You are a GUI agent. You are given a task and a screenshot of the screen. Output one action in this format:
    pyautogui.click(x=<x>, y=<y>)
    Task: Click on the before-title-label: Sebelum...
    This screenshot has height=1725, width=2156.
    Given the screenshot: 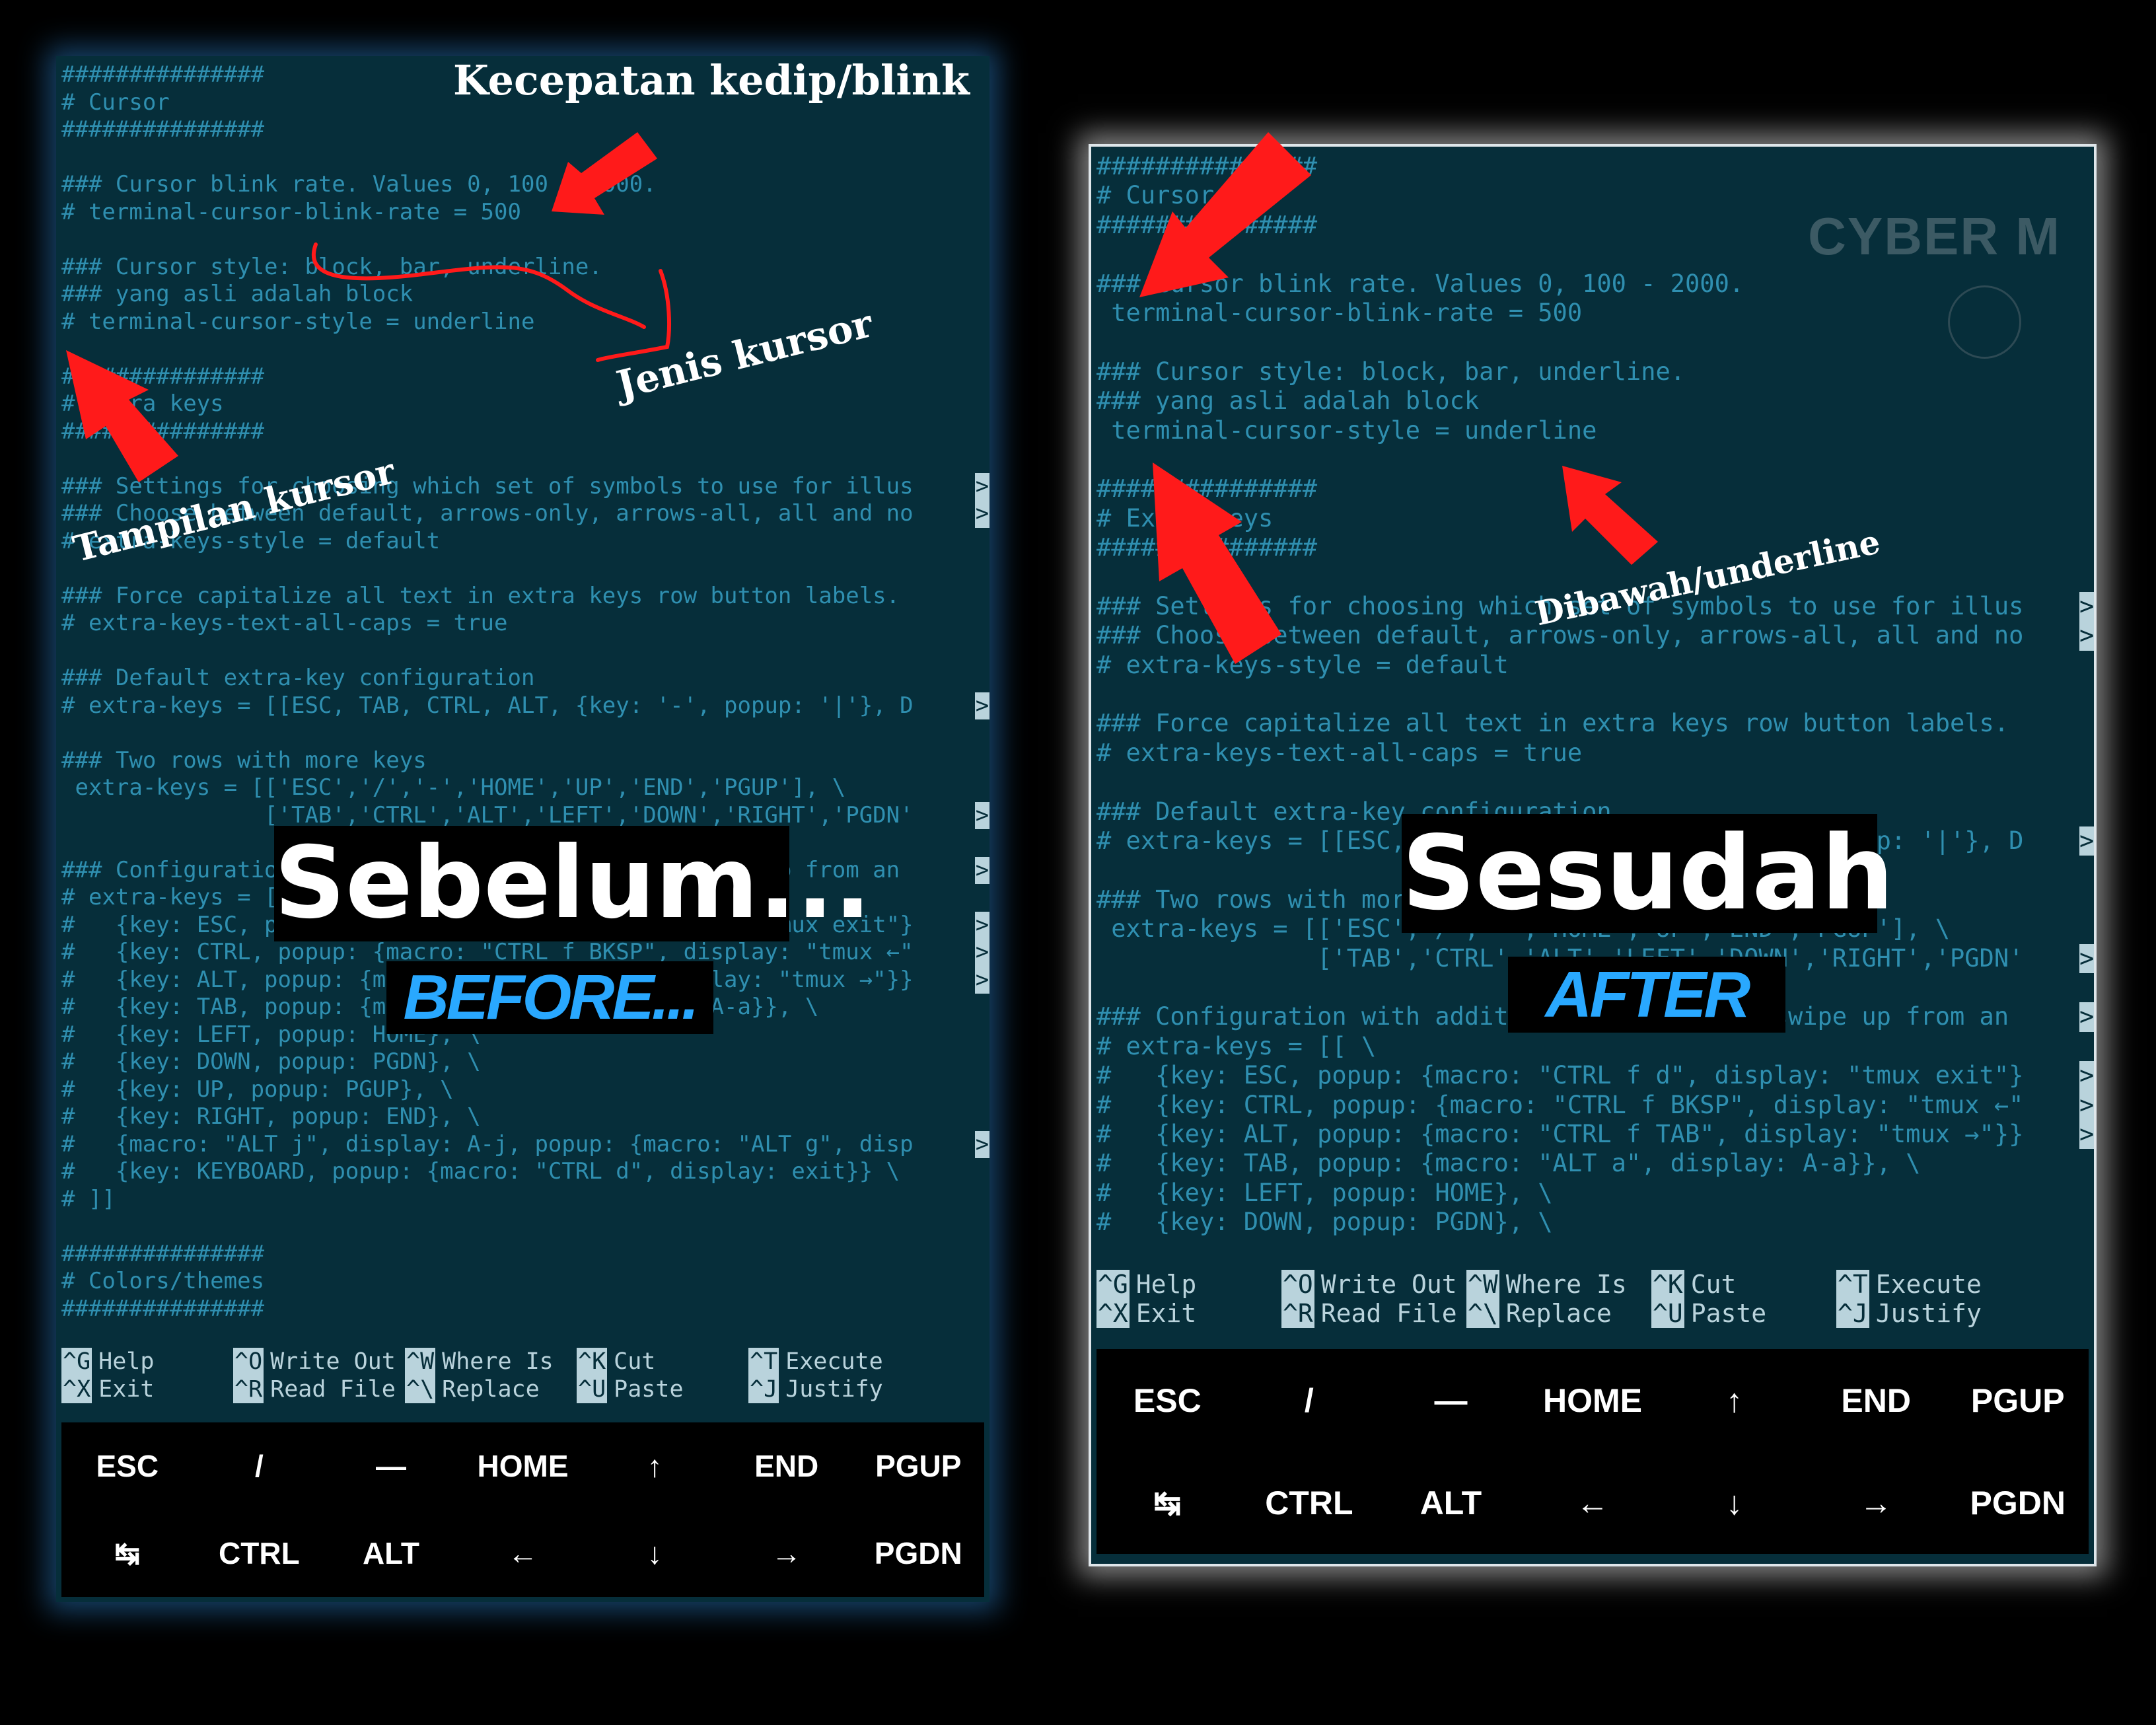 What is the action you would take?
    pyautogui.click(x=573, y=883)
    